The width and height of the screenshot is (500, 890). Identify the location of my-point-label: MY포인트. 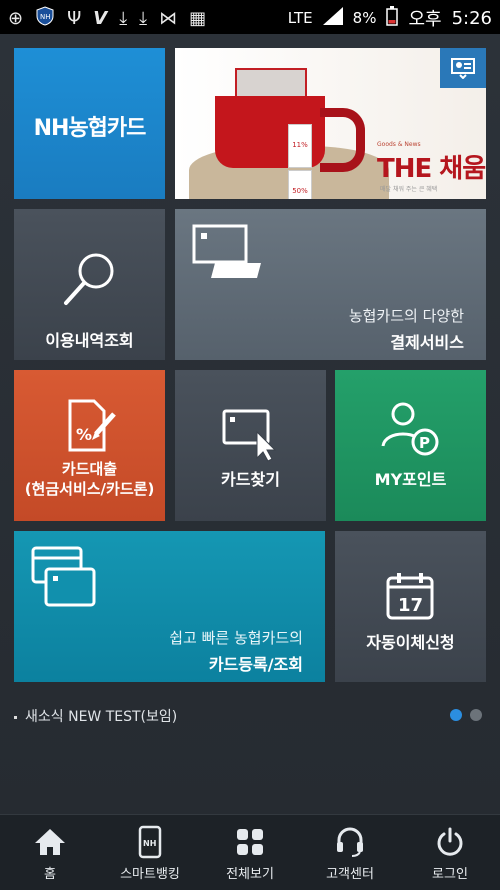
(410, 479).